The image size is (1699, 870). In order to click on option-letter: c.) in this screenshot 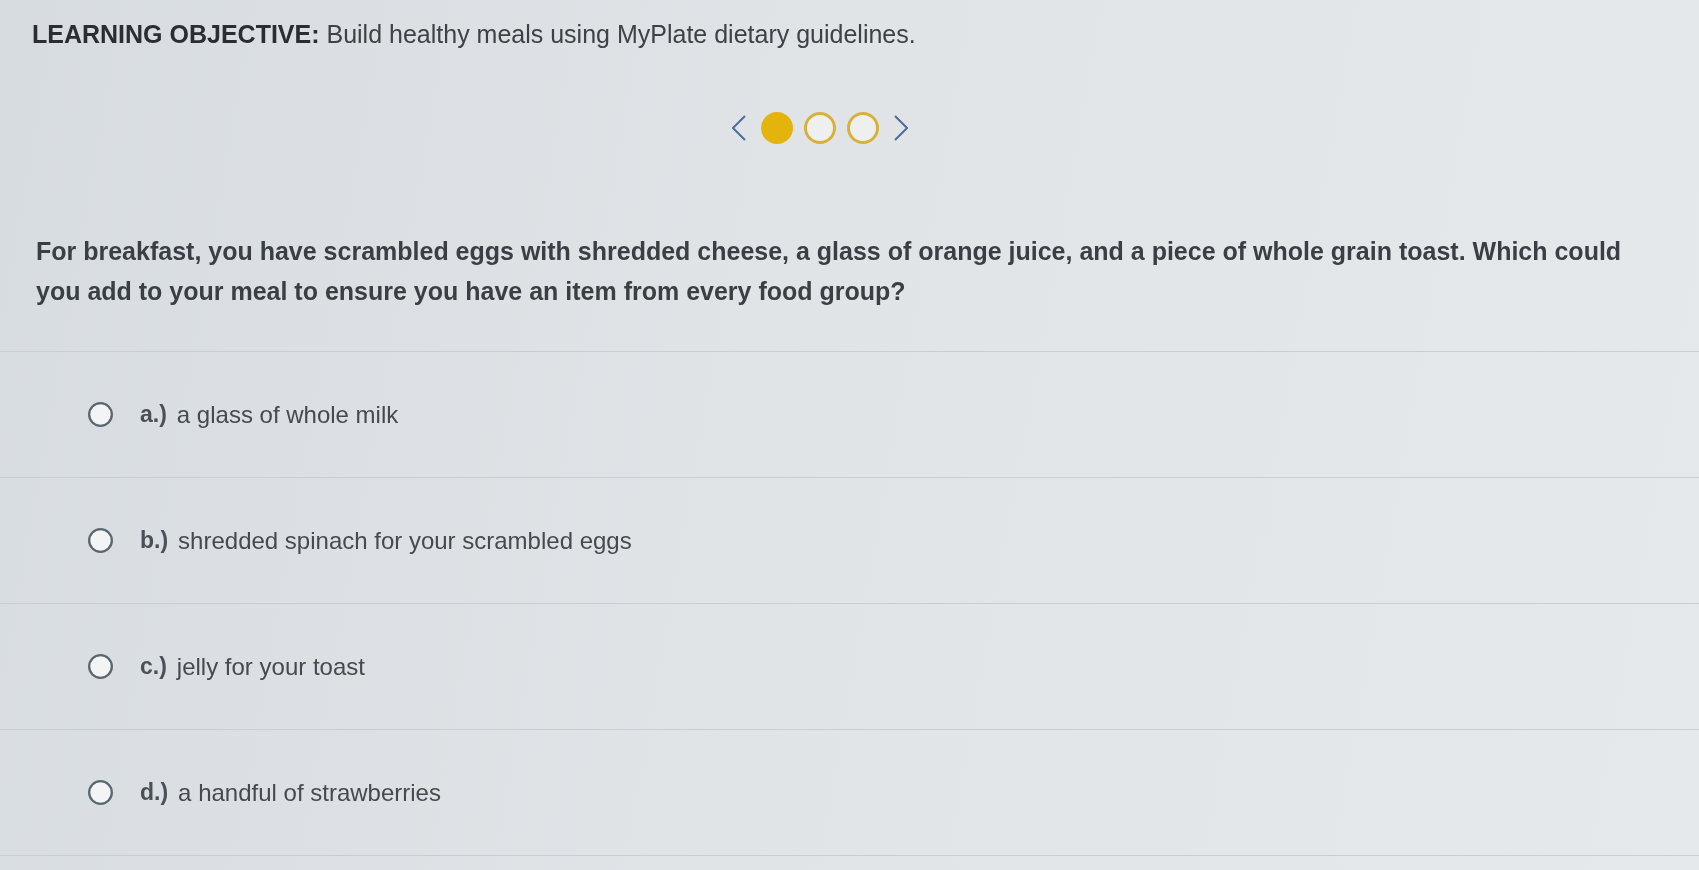, I will do `click(153, 666)`.